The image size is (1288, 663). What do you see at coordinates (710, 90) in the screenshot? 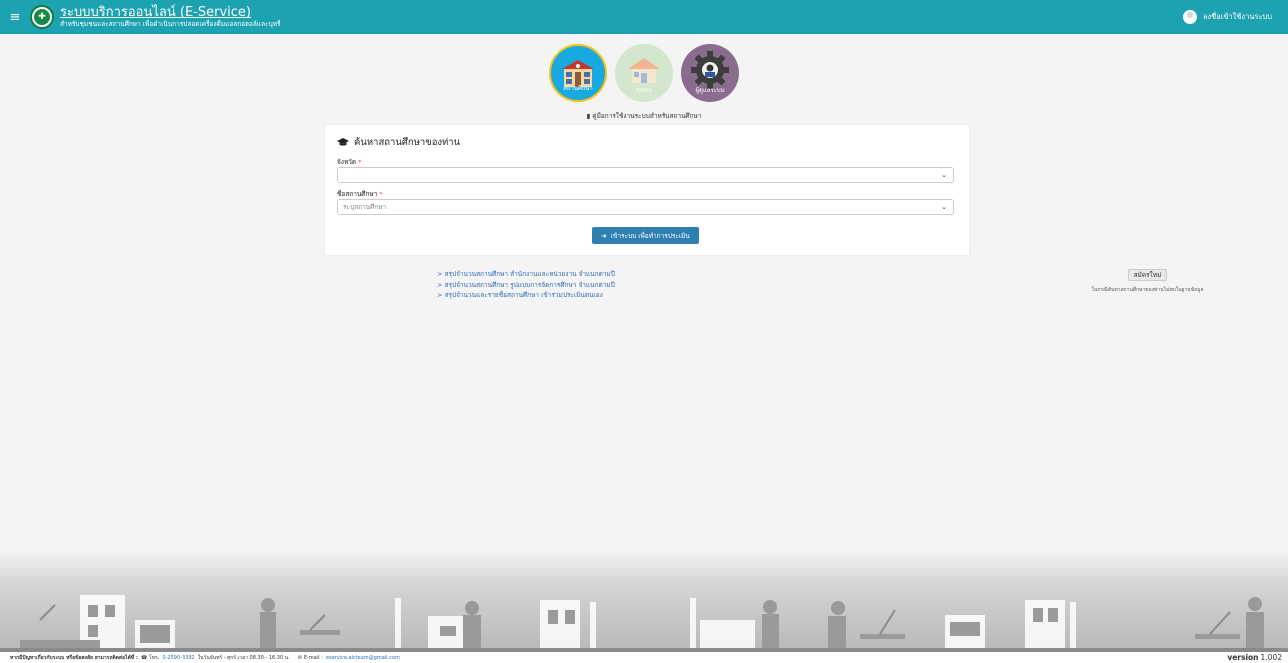
I see `role-admin-label: ผู้ดูแลระบบ` at bounding box center [710, 90].